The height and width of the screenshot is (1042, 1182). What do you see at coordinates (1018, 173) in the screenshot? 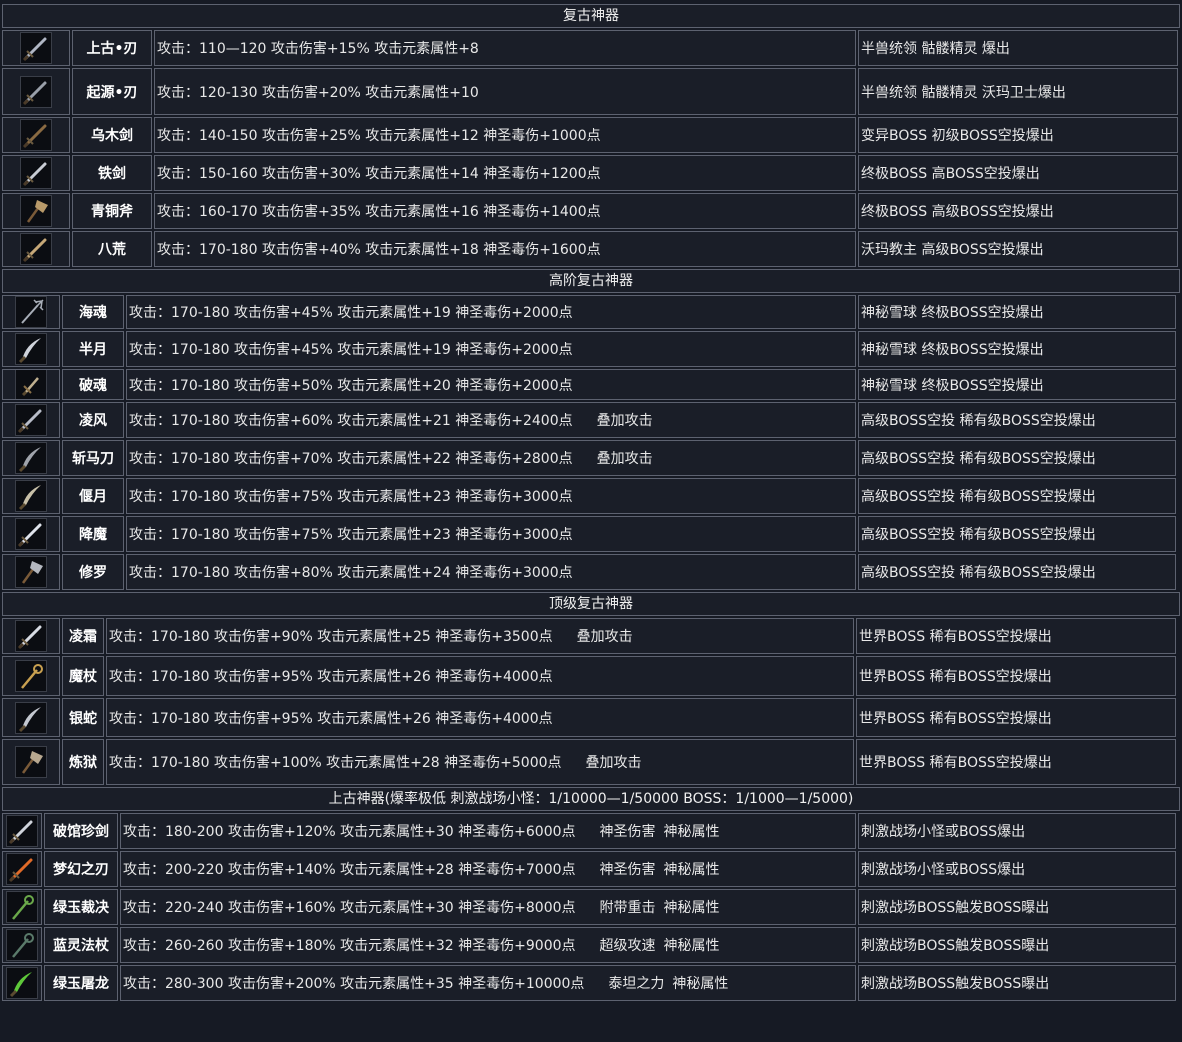
I see `drop-source: 终极BOSS 高BOSS空投爆出` at bounding box center [1018, 173].